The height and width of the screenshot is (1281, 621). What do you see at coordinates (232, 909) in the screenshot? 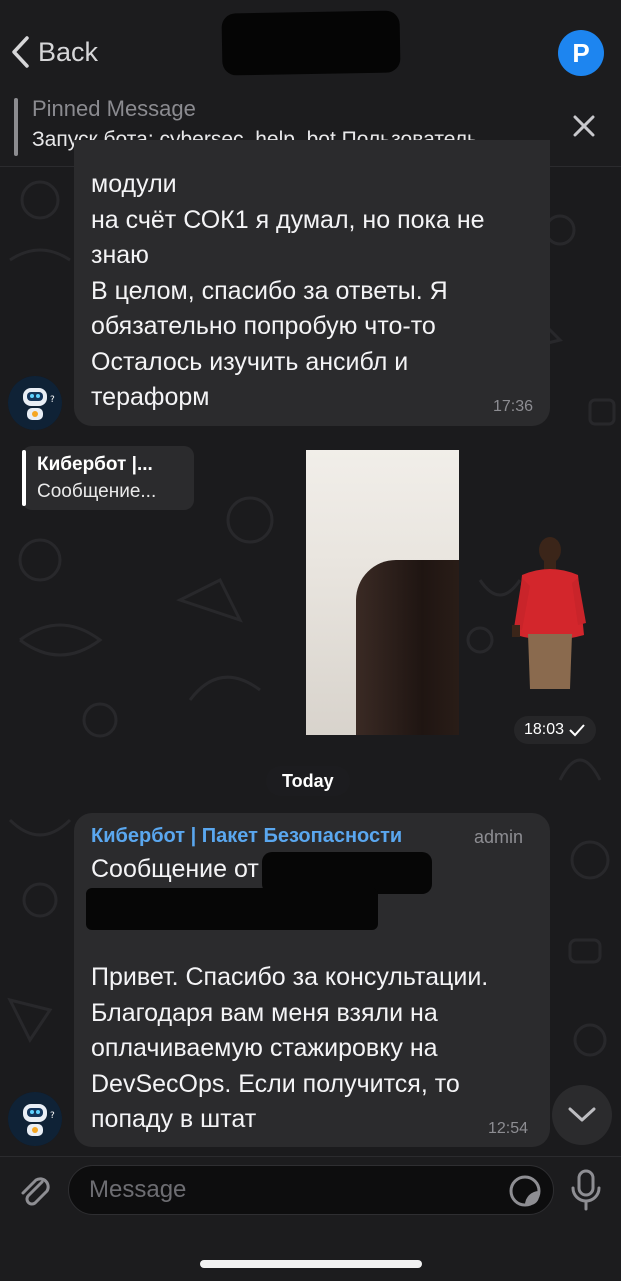
I see `redacted-line` at bounding box center [232, 909].